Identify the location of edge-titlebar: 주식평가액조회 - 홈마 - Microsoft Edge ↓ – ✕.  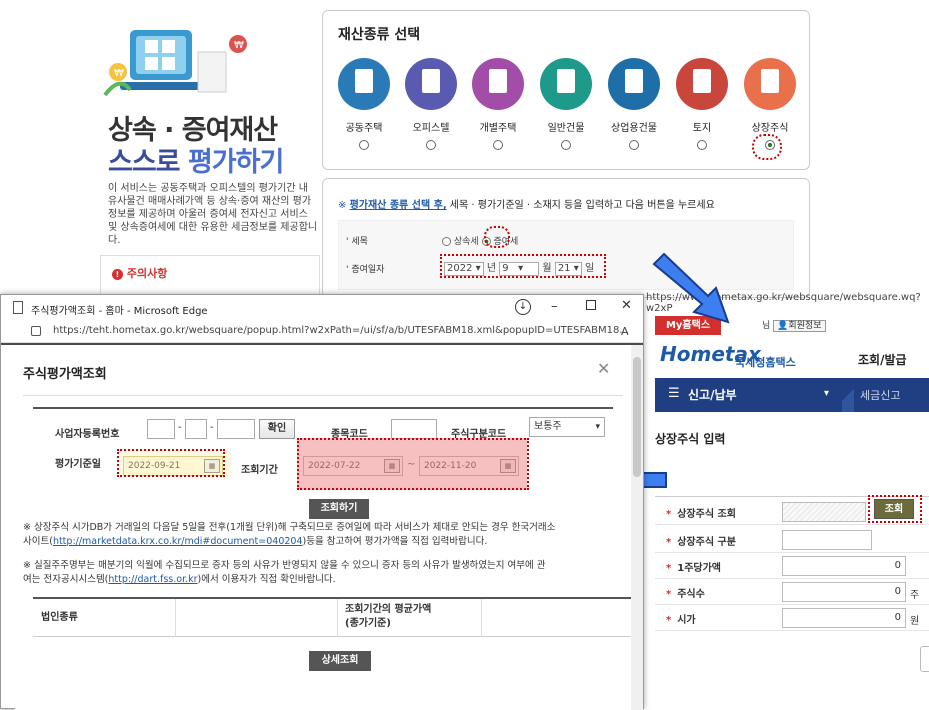
(322, 308).